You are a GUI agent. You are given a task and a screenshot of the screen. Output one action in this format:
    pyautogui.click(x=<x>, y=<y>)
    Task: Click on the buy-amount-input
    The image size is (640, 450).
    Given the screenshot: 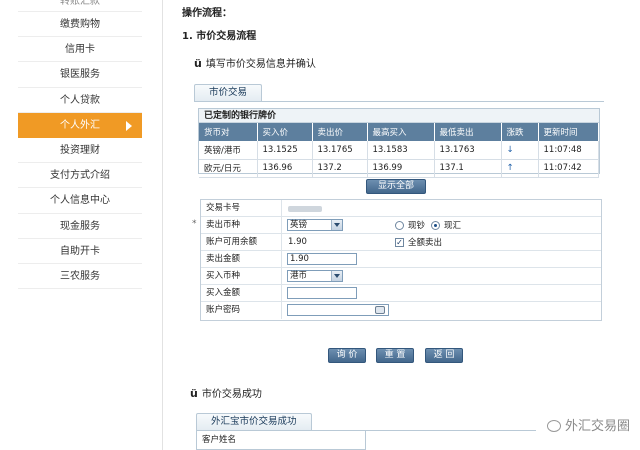 What is the action you would take?
    pyautogui.click(x=322, y=293)
    